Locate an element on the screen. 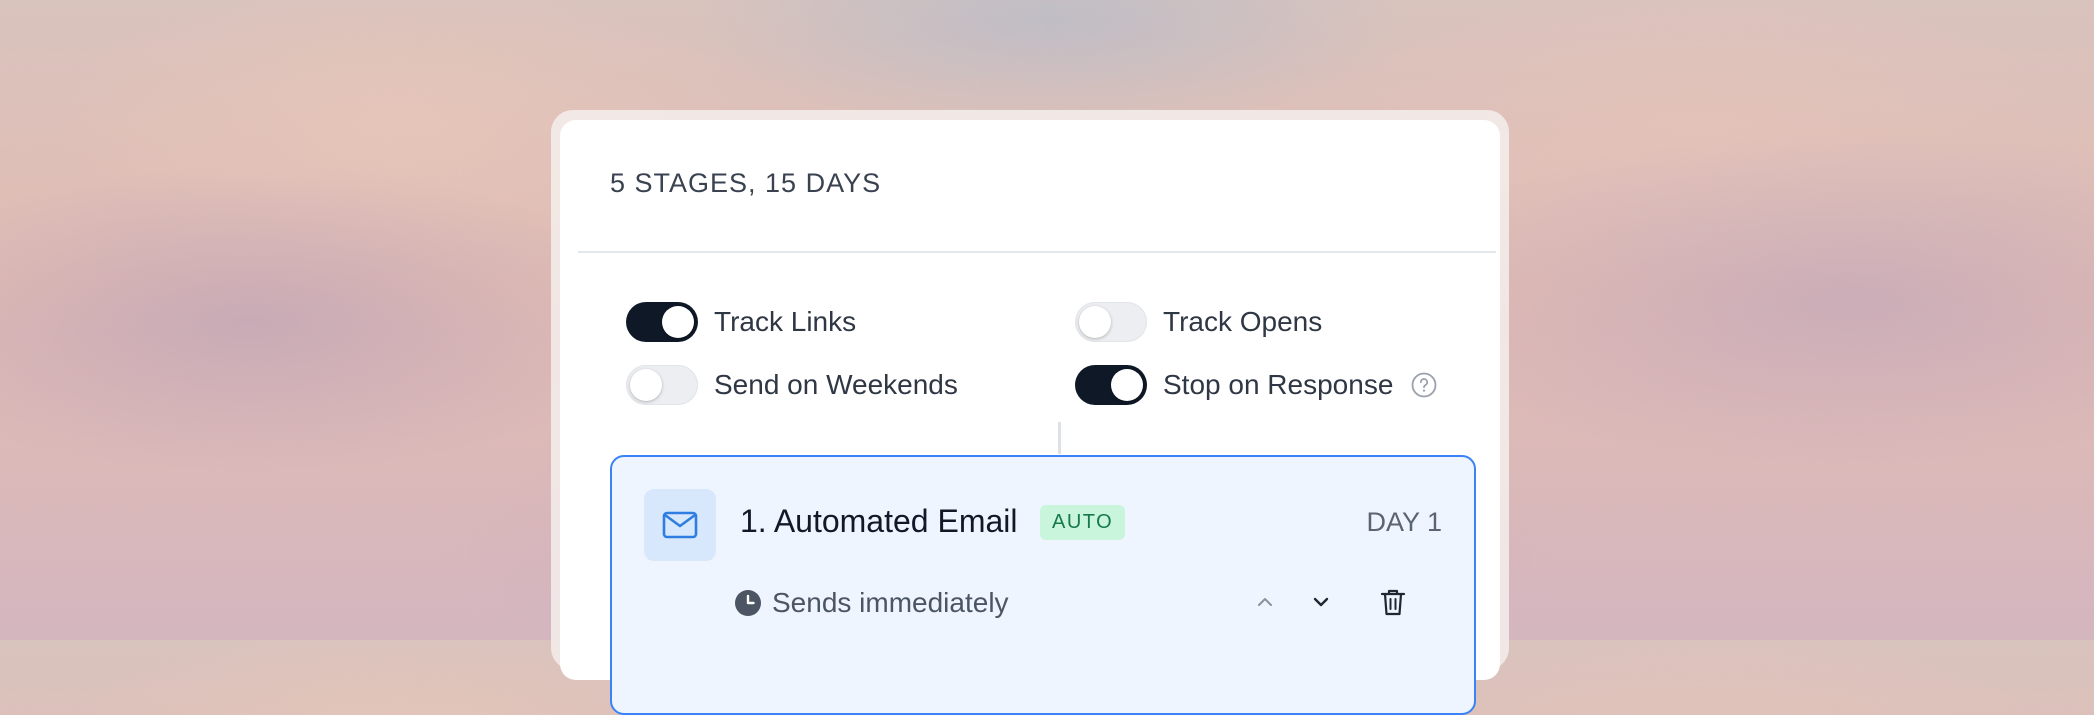 This screenshot has height=715, width=2094. move-down-button is located at coordinates (1321, 602).